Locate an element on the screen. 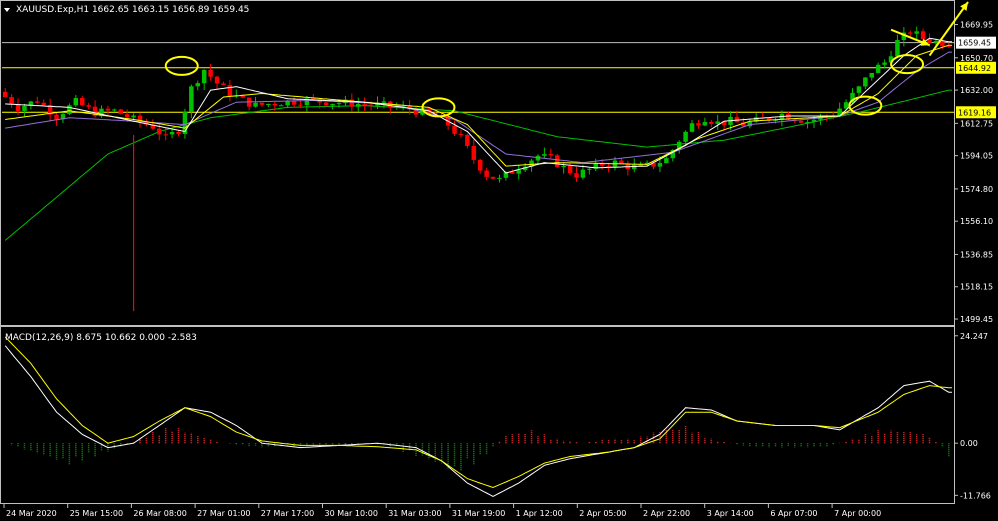  price-tick-label: 1594.05 is located at coordinates (976, 156).